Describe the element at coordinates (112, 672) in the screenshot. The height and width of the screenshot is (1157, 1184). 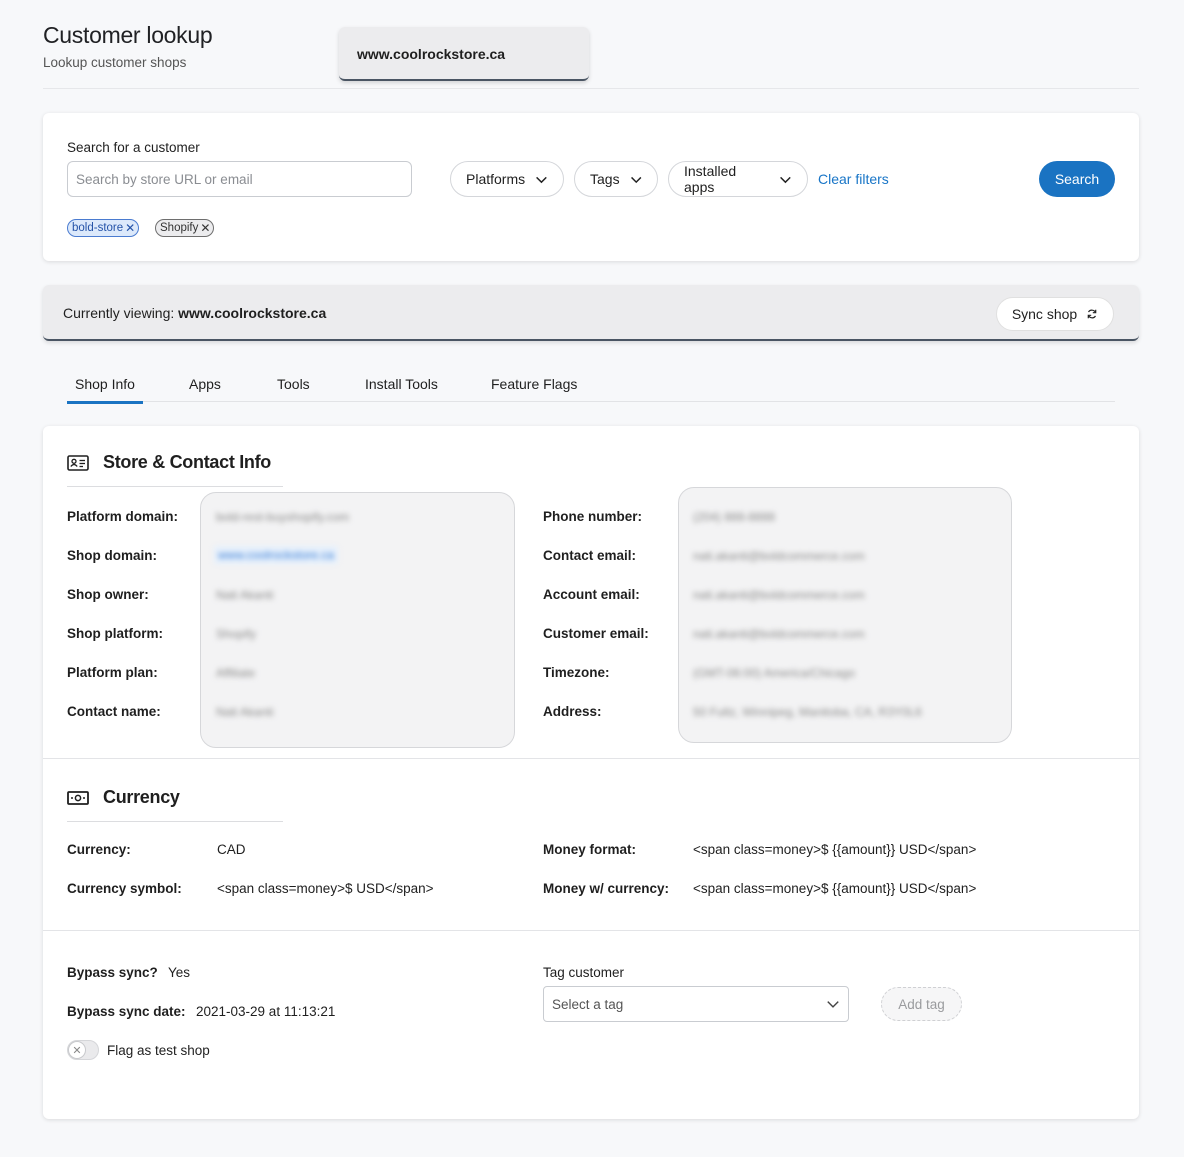
I see `platform-plan-label: Platform plan:` at that location.